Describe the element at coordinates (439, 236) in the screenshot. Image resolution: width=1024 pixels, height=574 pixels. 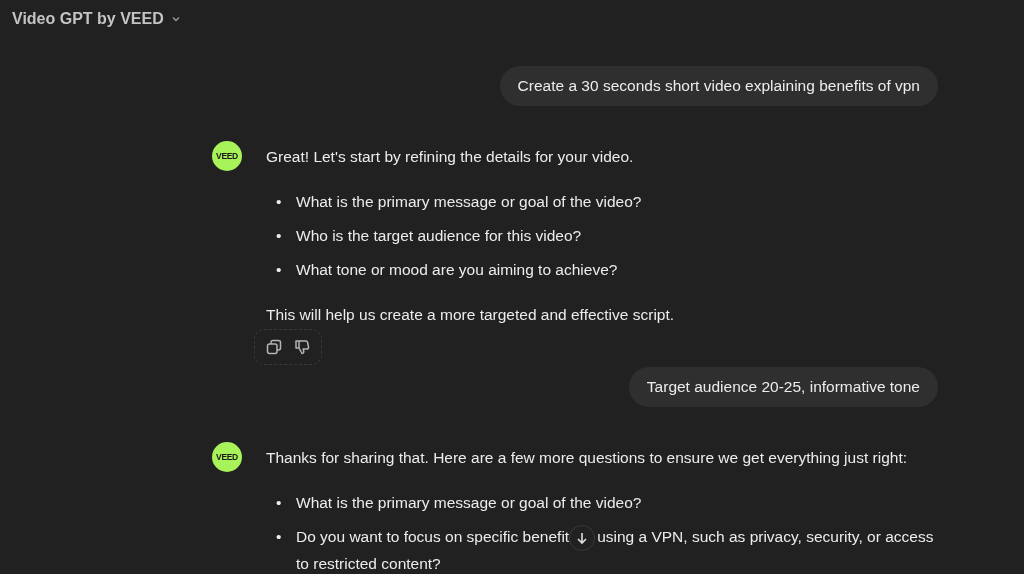
I see `bullet-item: Who is the target audience for this video?` at that location.